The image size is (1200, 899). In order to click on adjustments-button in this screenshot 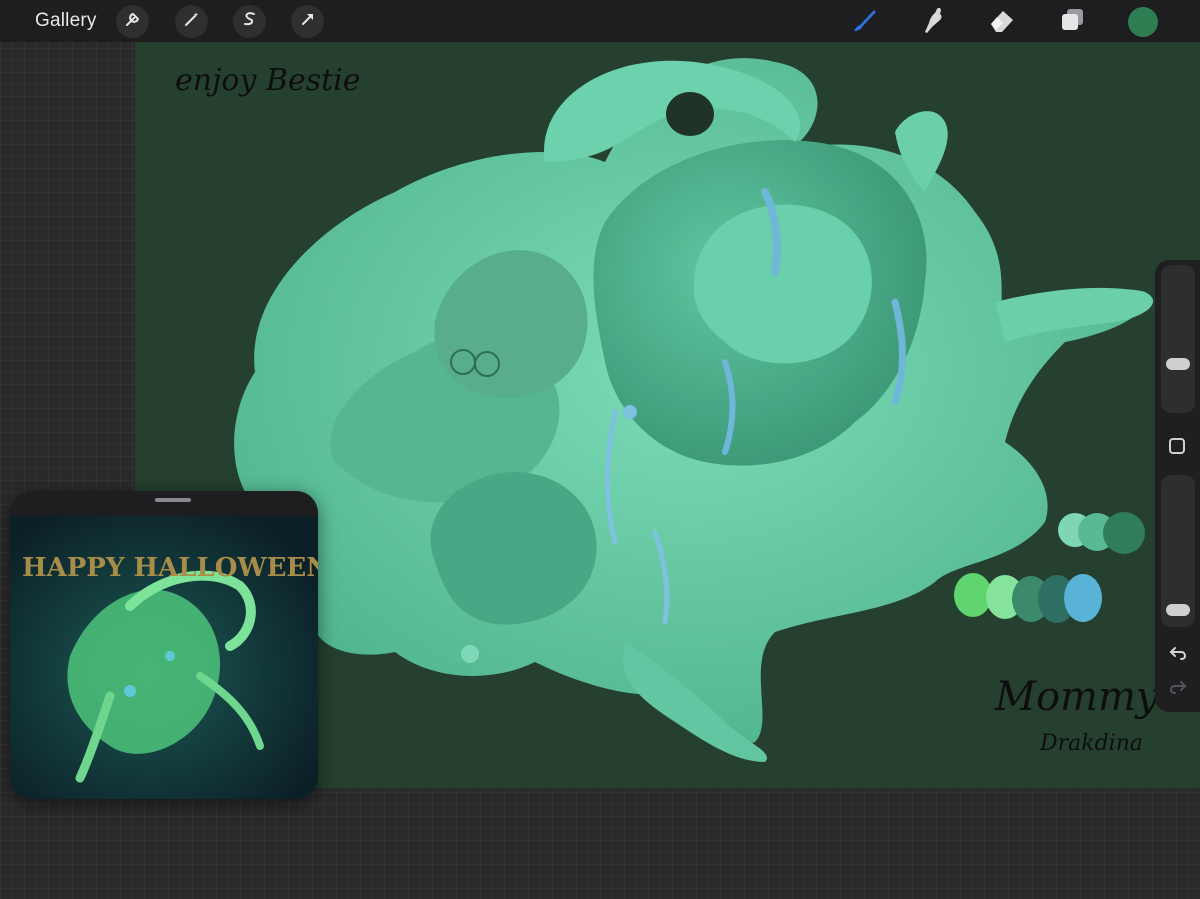, I will do `click(191, 21)`.